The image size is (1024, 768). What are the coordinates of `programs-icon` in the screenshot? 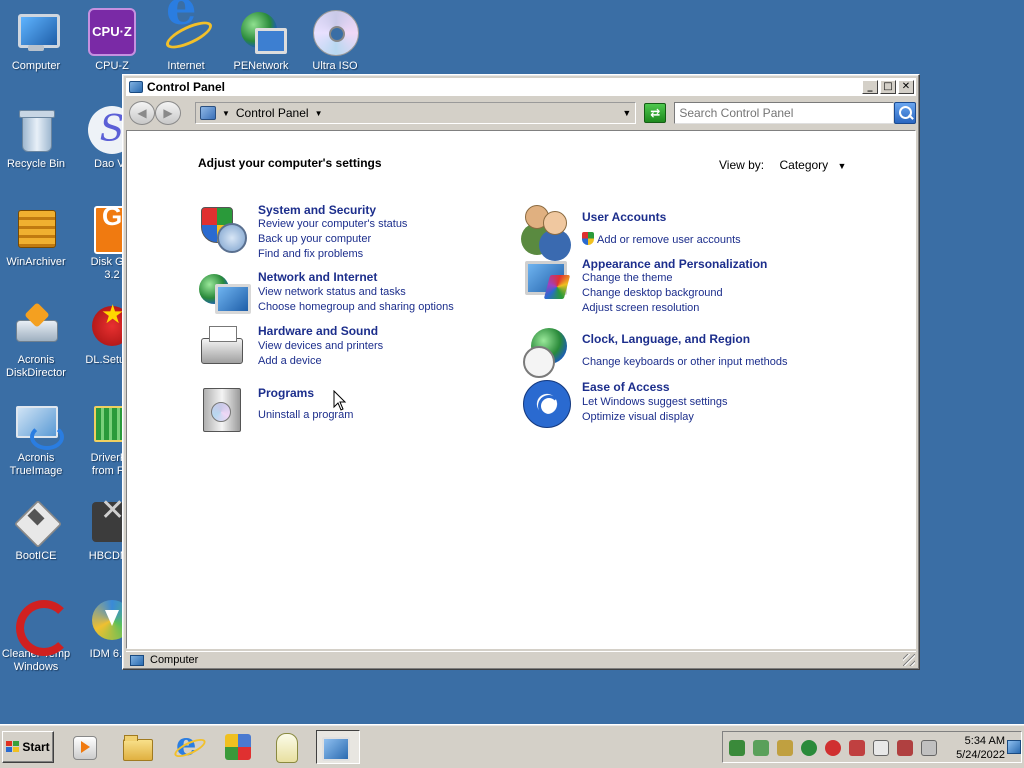 It's located at (223, 410).